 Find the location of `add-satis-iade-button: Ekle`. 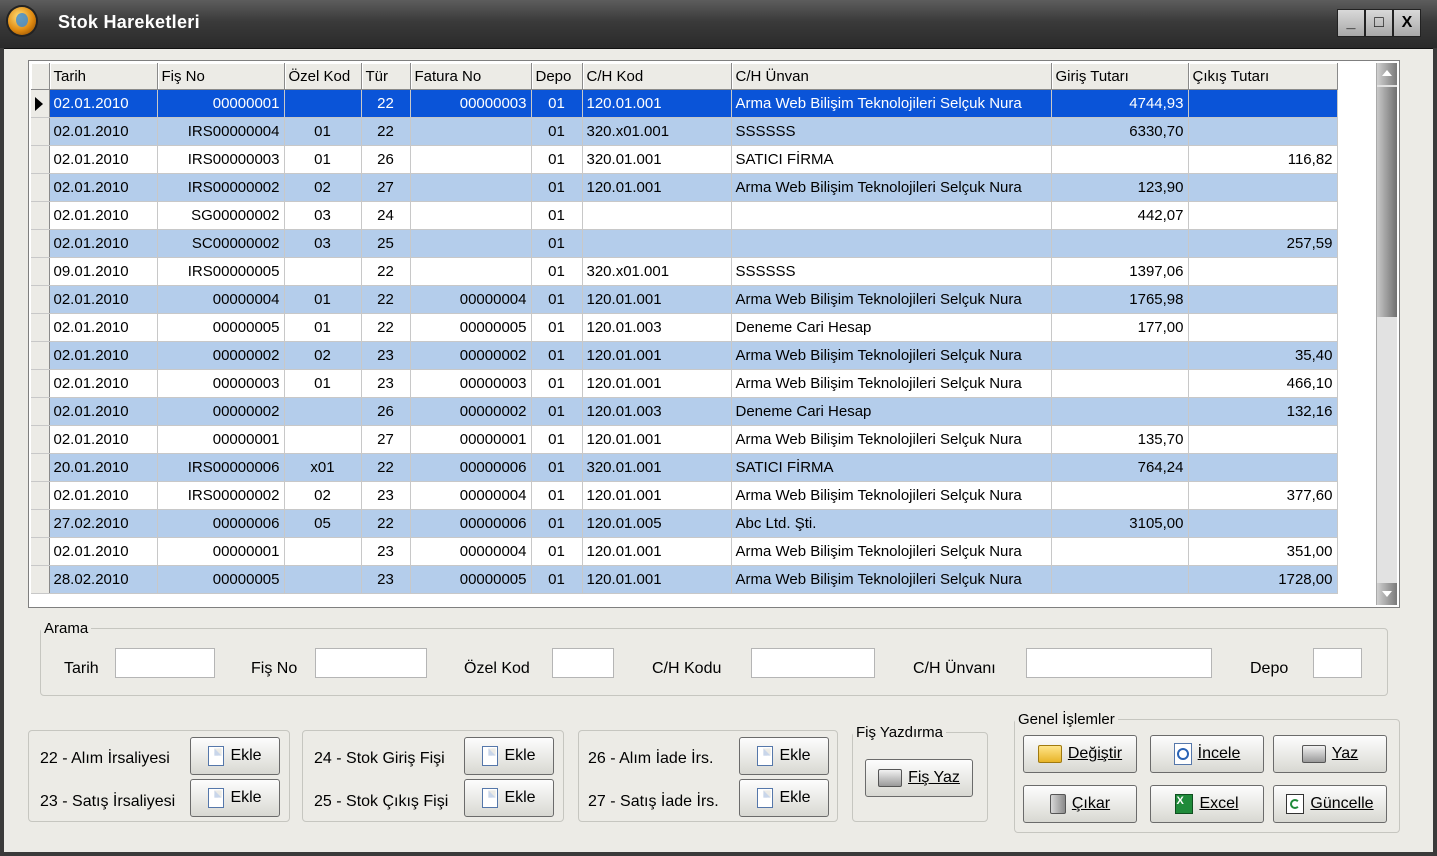

add-satis-iade-button: Ekle is located at coordinates (784, 798).